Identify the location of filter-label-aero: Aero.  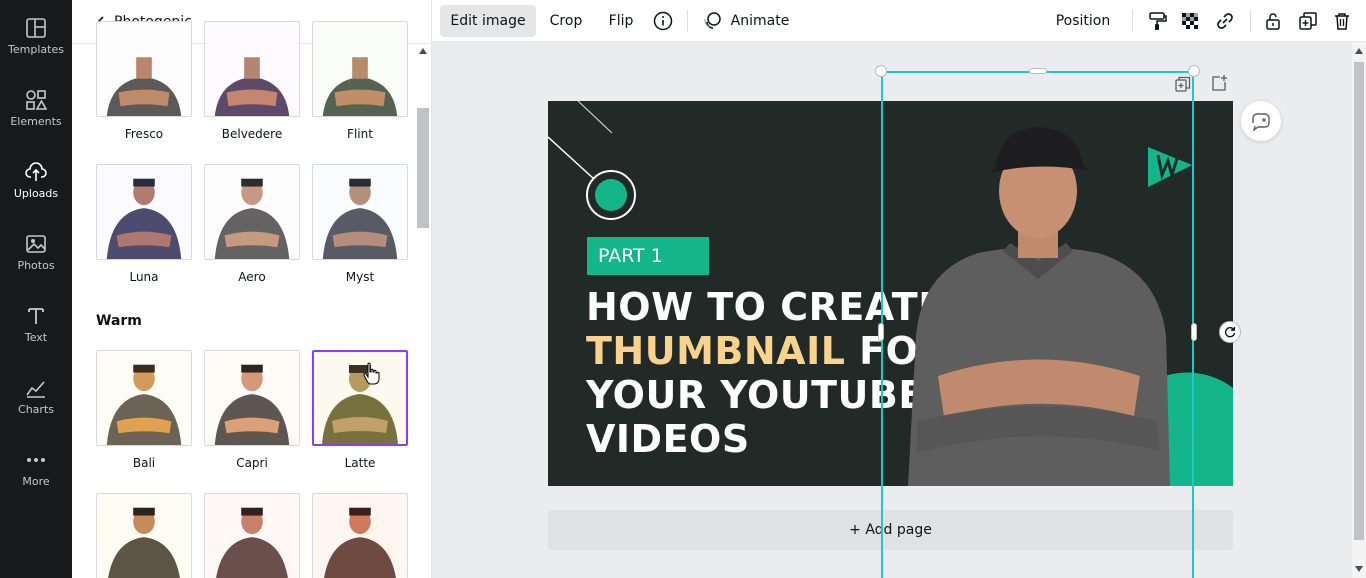
(252, 277).